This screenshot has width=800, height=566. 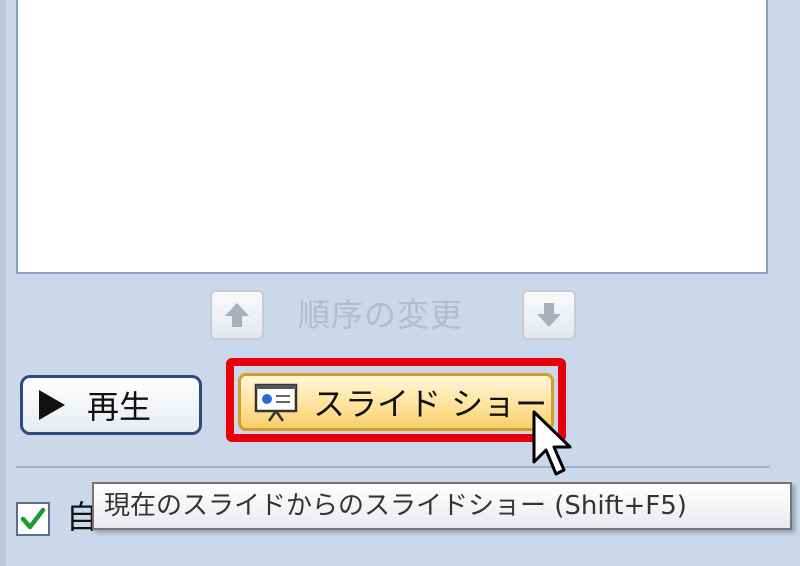 I want to click on play-button-label: 再生, so click(x=119, y=407).